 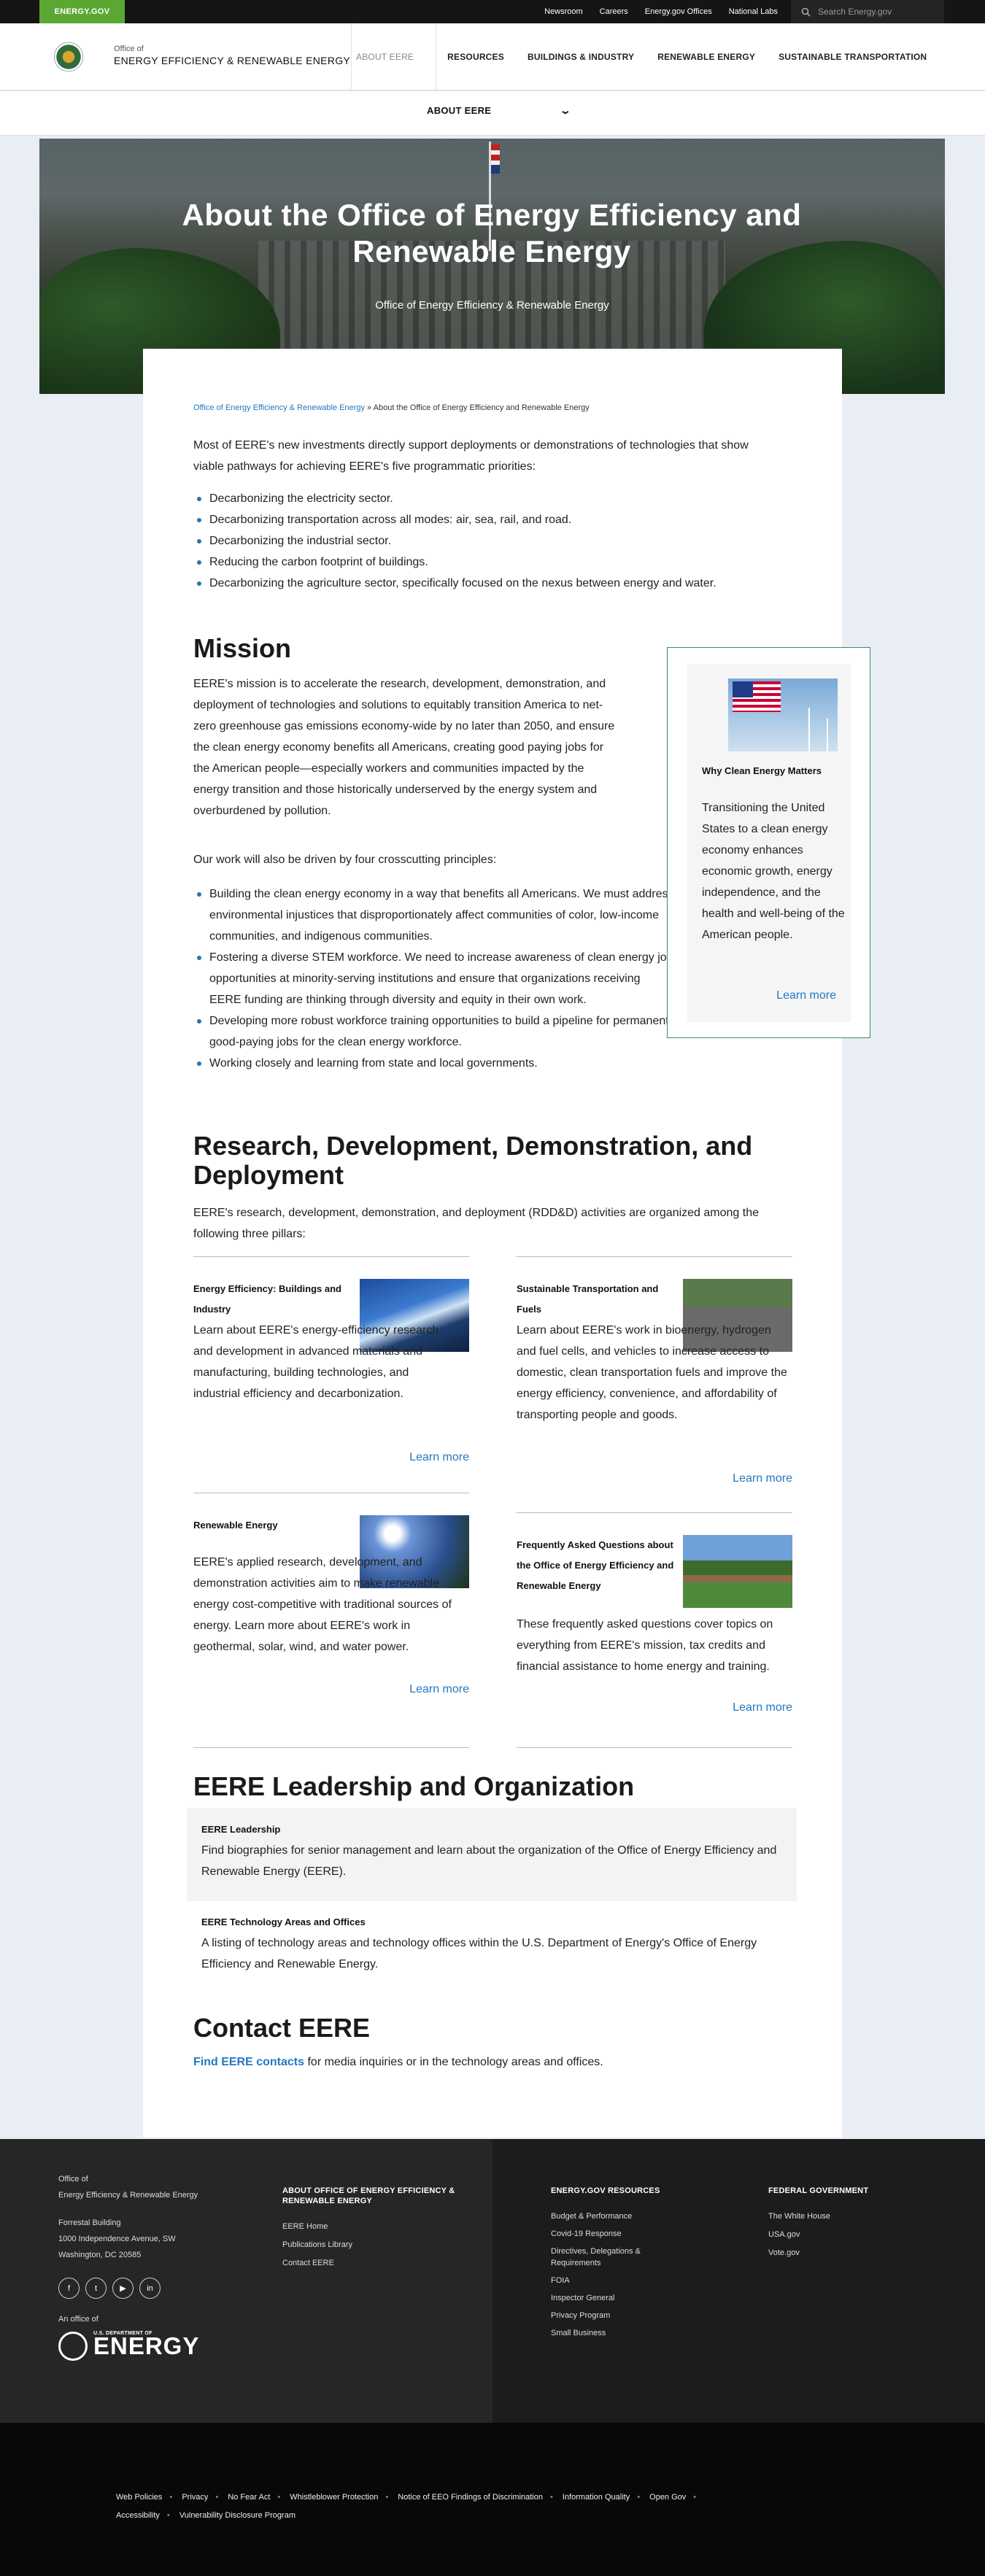 I want to click on linkedin-icon: in, so click(x=150, y=2288).